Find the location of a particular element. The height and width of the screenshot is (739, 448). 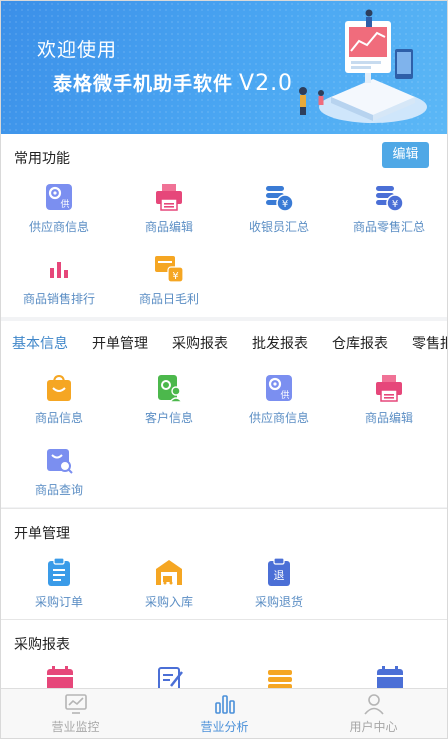

category-tabs: 基本信息 开单管理 采购报表 批发报表 仓库报表 零售报 is located at coordinates (224, 342).